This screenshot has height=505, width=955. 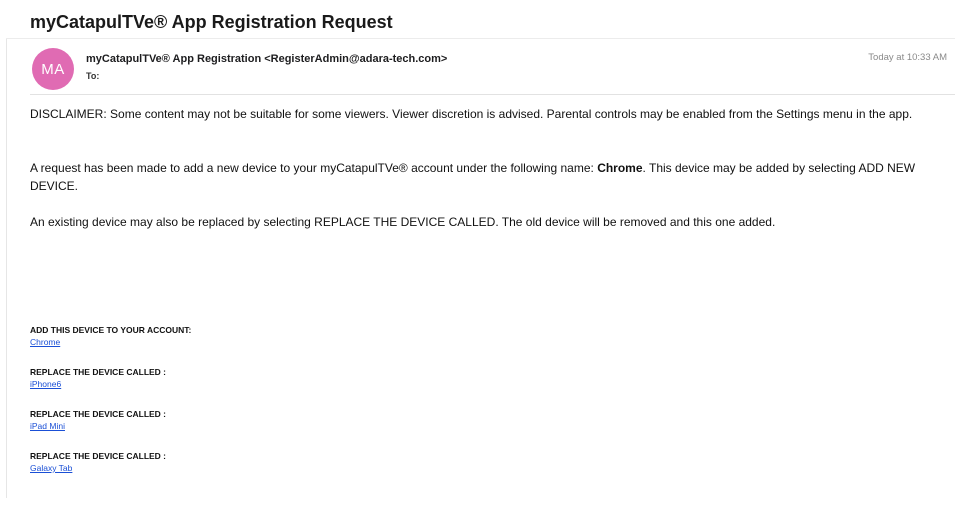 What do you see at coordinates (211, 22) in the screenshot?
I see `email-subject: myCatapulTVe® App Registration Request` at bounding box center [211, 22].